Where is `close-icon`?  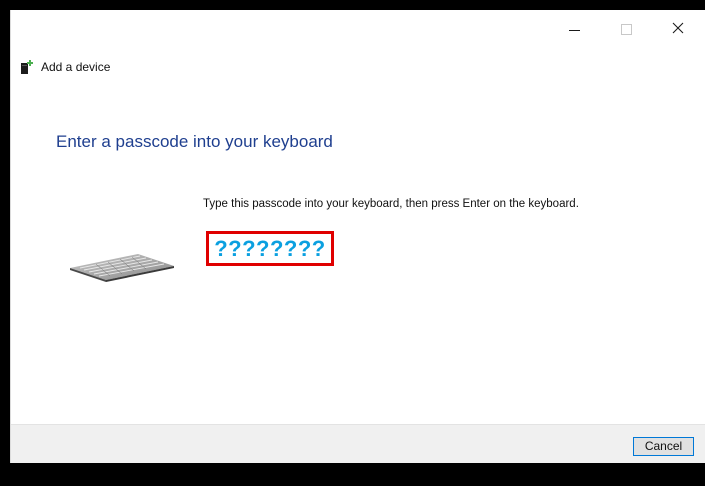 close-icon is located at coordinates (678, 28).